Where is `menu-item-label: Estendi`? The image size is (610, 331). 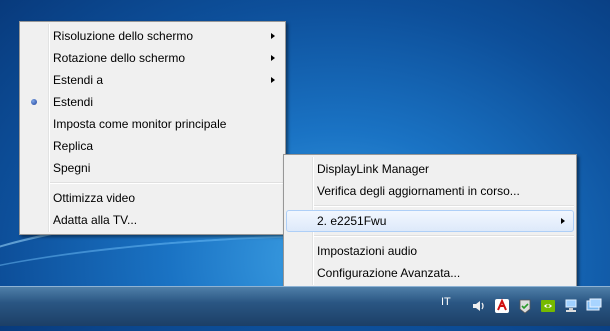
menu-item-label: Estendi is located at coordinates (73, 102).